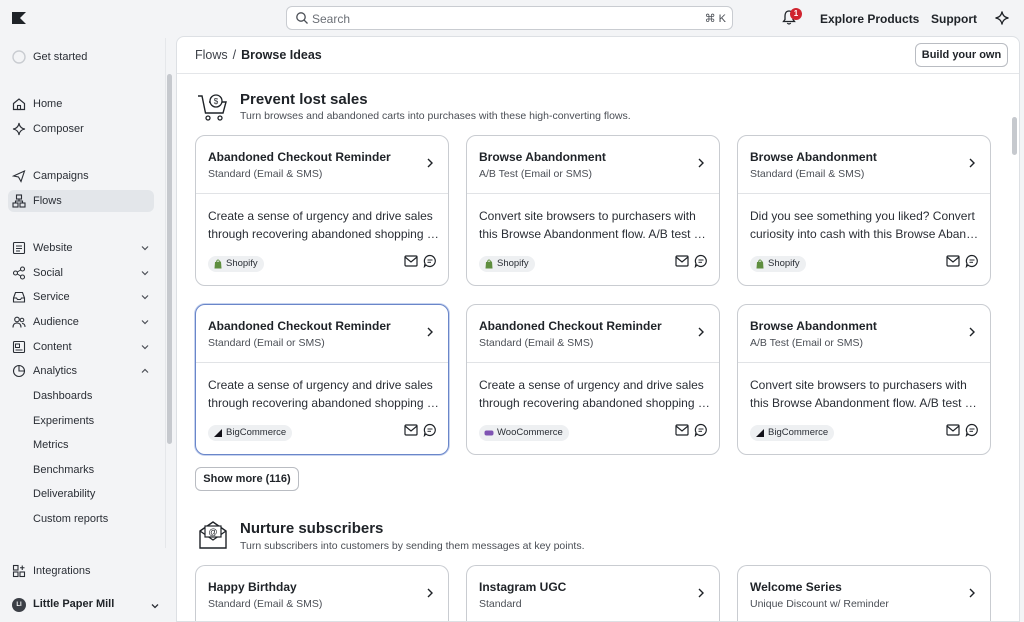 Image resolution: width=1024 pixels, height=622 pixels. Describe the element at coordinates (961, 55) in the screenshot. I see `build-your-own-button: Build your own` at that location.